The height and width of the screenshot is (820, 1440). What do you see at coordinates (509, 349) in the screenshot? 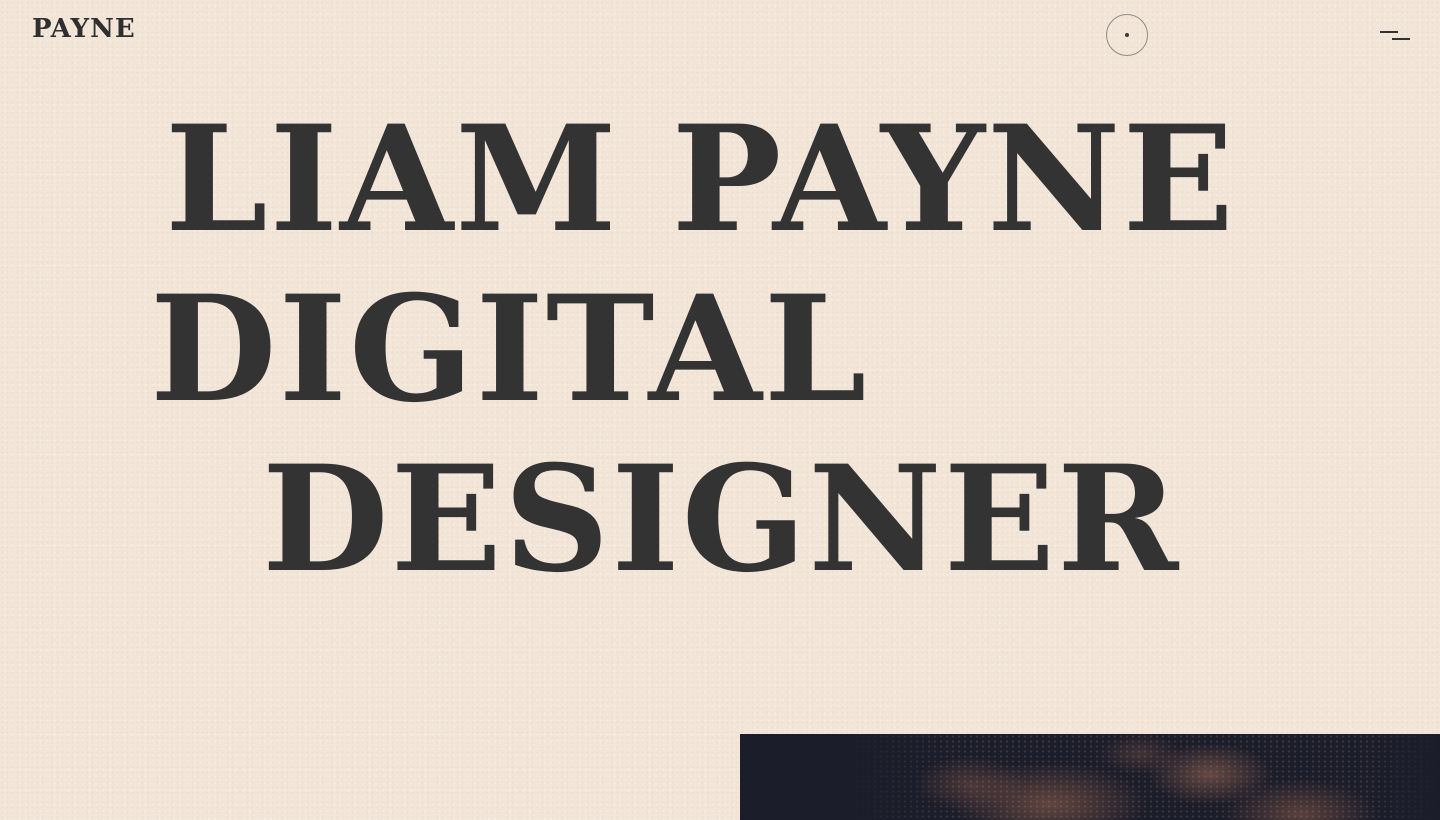
I see `hero-line-role-1: DIGITAL` at bounding box center [509, 349].